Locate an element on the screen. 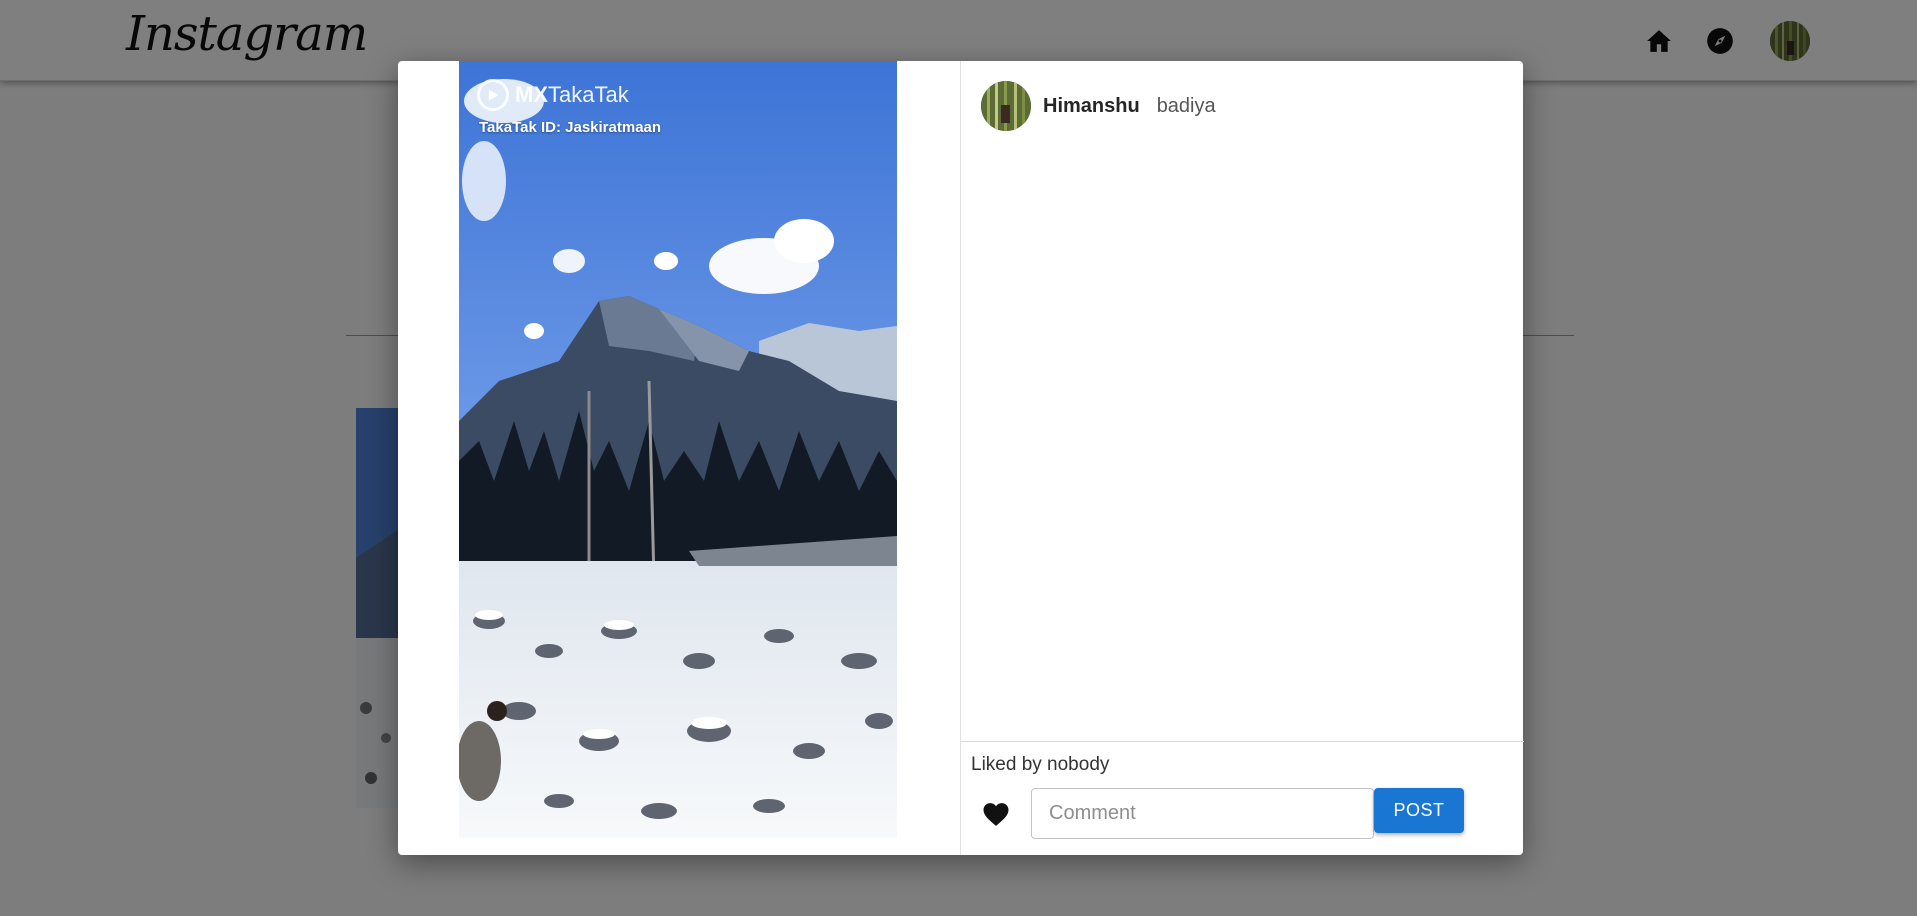  post-comment-button: POST is located at coordinates (1419, 810).